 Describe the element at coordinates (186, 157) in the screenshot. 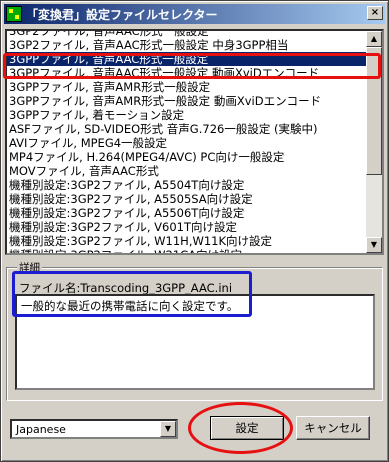

I see `list-item: MP4ファイル, H.264(MPEG4/AVC) PC向け一般設定` at that location.